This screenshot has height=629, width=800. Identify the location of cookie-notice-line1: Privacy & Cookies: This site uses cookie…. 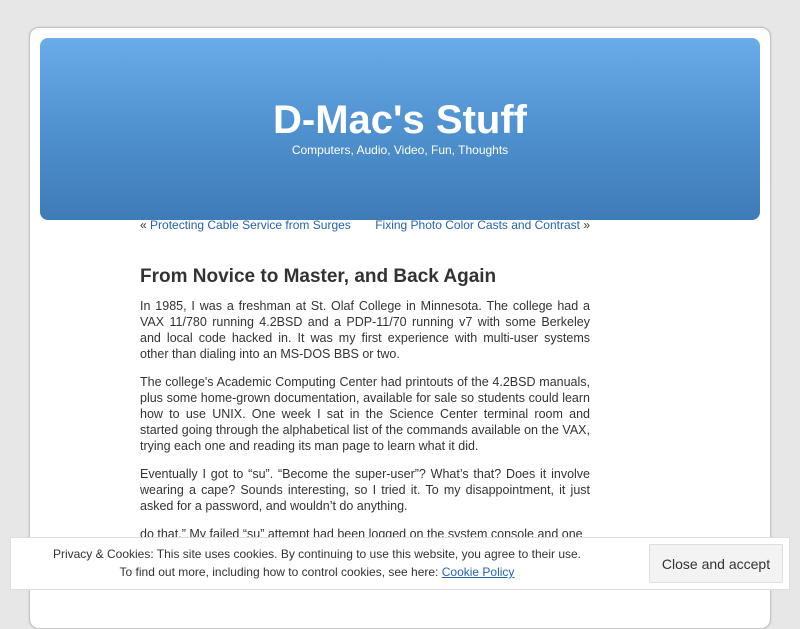
(317, 554).